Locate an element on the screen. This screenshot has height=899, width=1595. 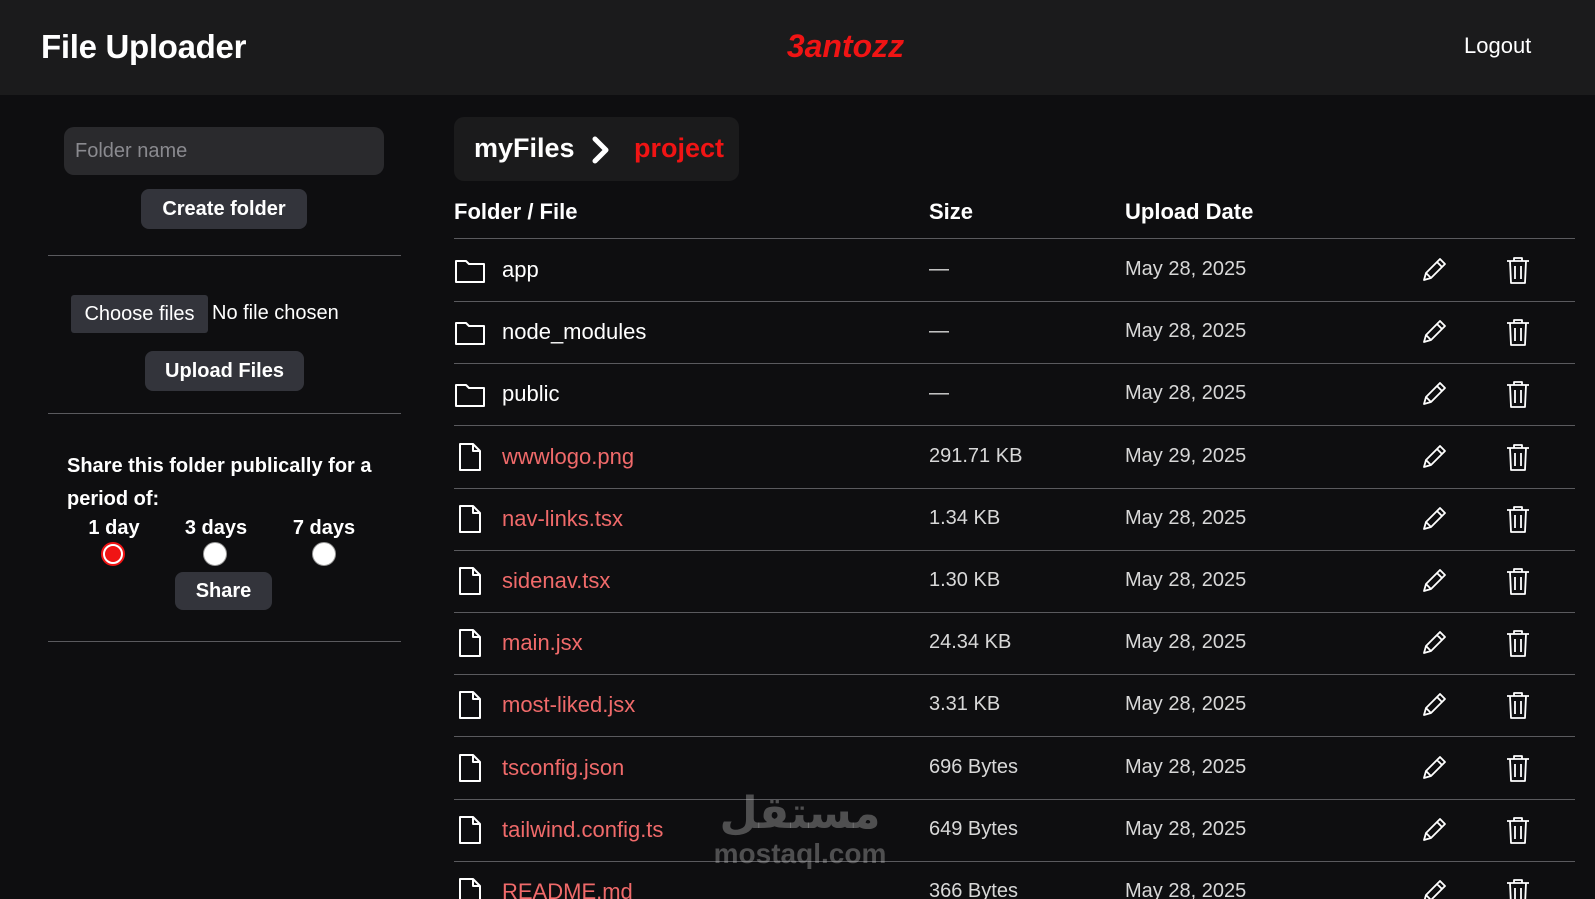
file-name-link: main.jsx is located at coordinates (542, 643).